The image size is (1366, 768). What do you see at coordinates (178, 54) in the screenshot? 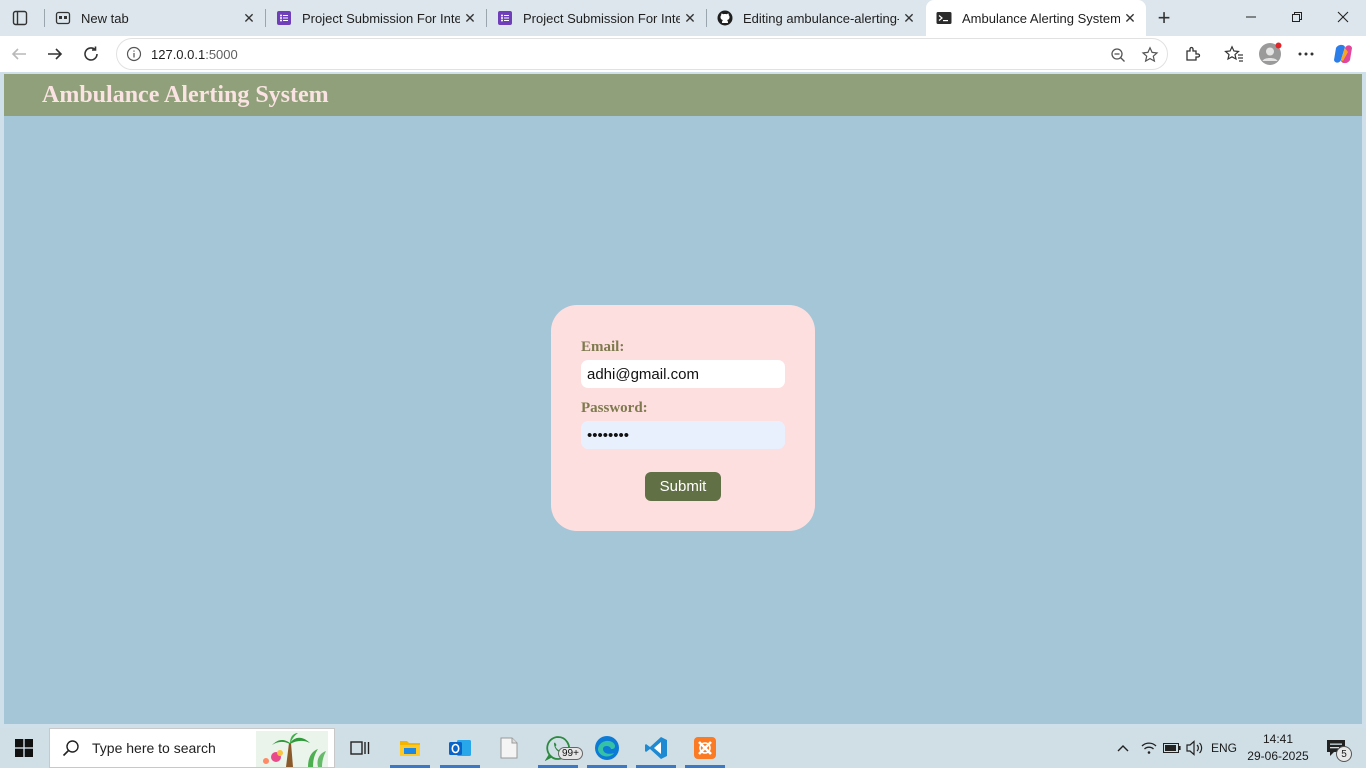
I see `url-host: 127.0.0.1` at bounding box center [178, 54].